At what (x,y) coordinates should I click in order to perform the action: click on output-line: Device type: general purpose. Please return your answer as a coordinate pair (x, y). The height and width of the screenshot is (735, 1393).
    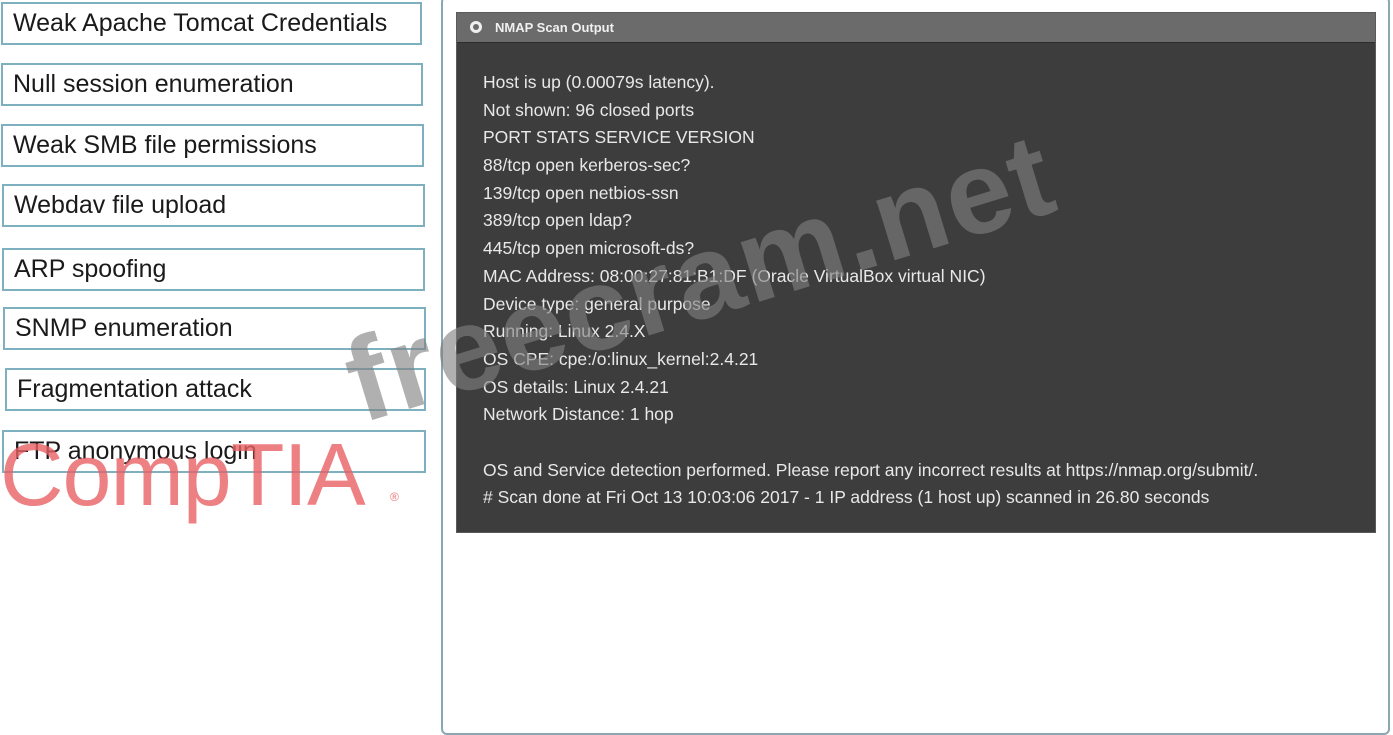
    Looking at the image, I should click on (597, 303).